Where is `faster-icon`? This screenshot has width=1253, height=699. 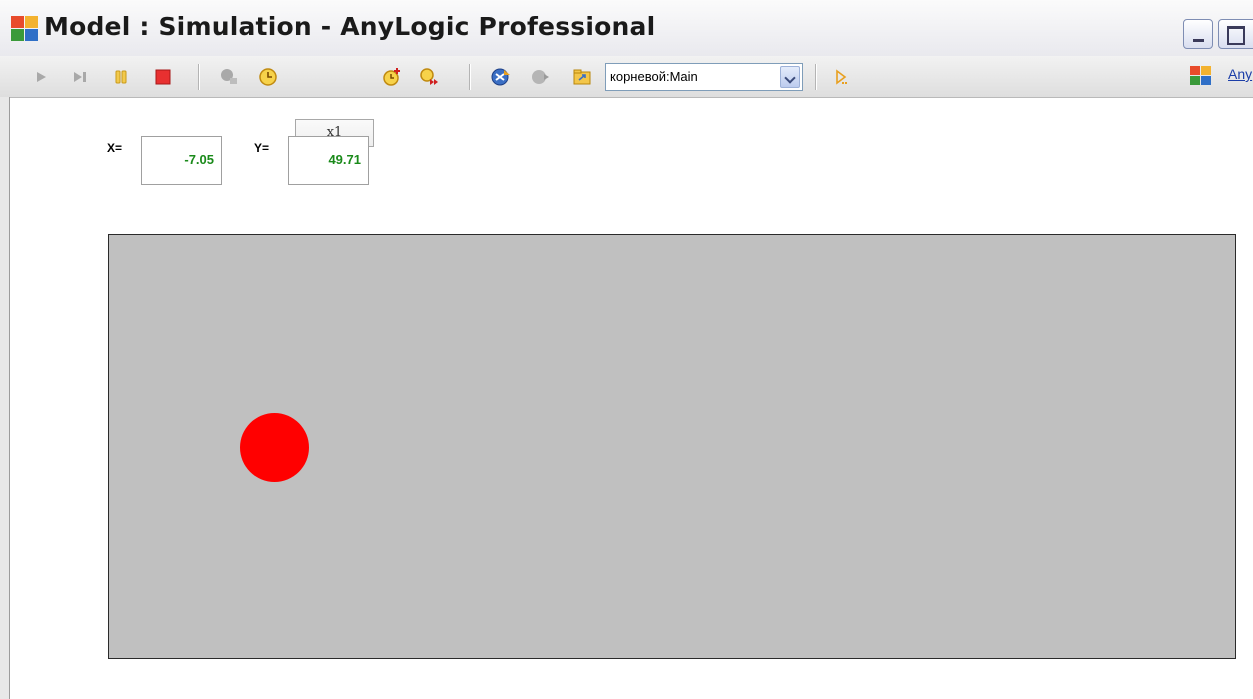
faster-icon is located at coordinates (392, 77).